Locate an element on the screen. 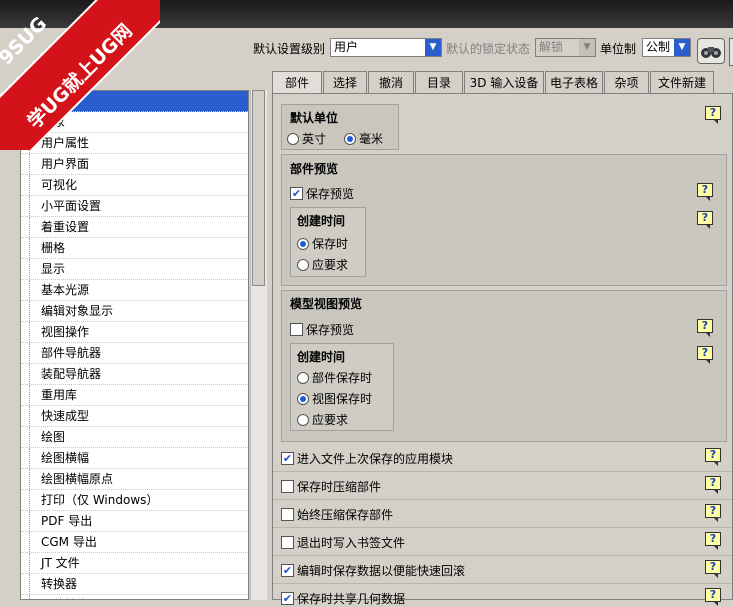 The height and width of the screenshot is (607, 733). enter-last-module-checkbox: ✔ 进入文件上次保存的应用模块 is located at coordinates (367, 458).